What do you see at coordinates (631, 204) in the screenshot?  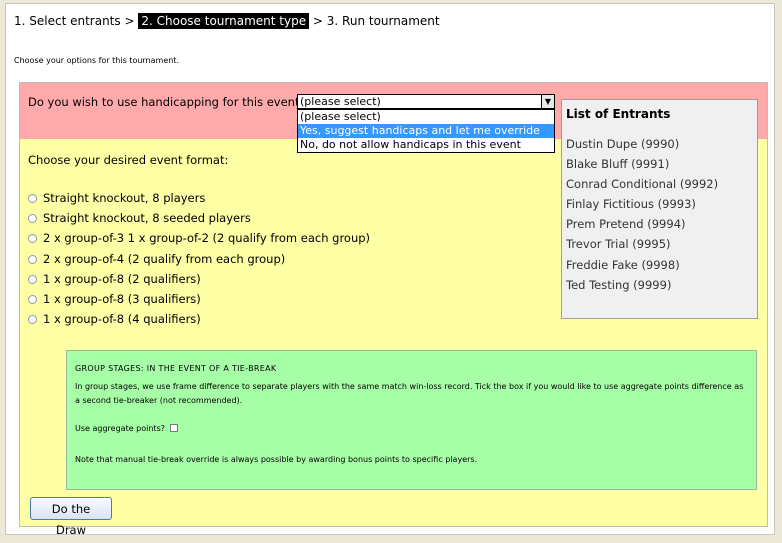 I see `entrant-item: Finlay Fictitious (9993)` at bounding box center [631, 204].